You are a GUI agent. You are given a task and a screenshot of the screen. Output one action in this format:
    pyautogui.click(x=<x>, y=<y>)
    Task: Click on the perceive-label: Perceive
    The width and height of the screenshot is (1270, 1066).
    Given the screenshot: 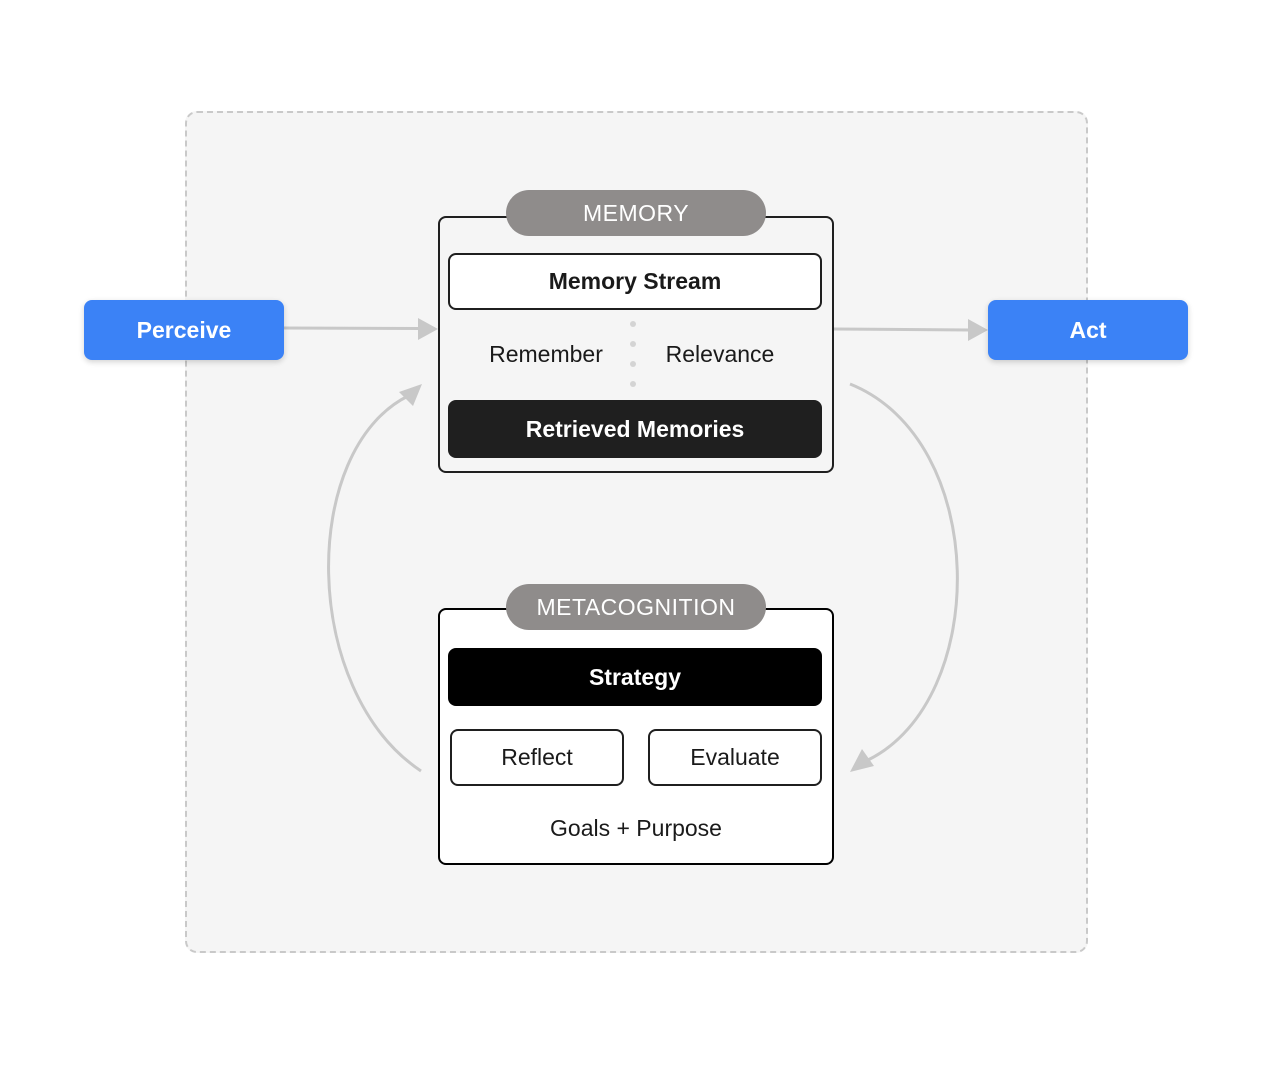 What is the action you would take?
    pyautogui.click(x=184, y=329)
    